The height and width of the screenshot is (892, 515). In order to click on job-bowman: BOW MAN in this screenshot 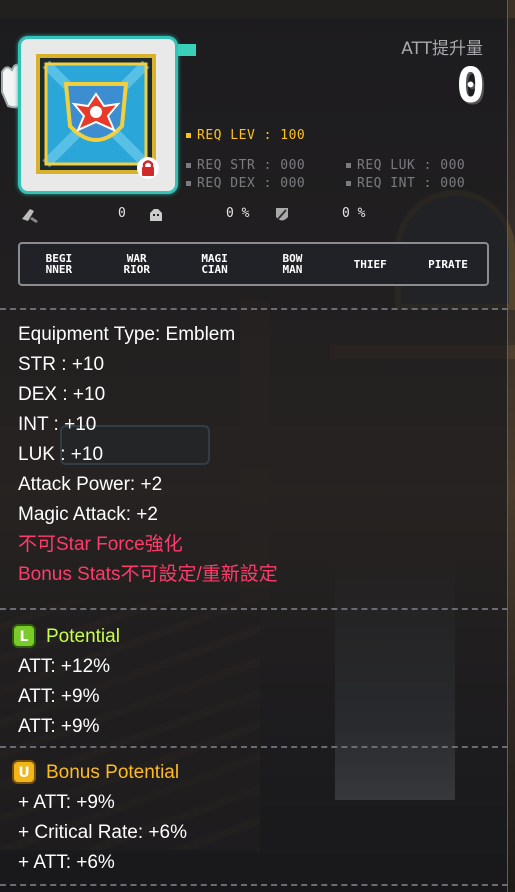, I will do `click(292, 264)`.